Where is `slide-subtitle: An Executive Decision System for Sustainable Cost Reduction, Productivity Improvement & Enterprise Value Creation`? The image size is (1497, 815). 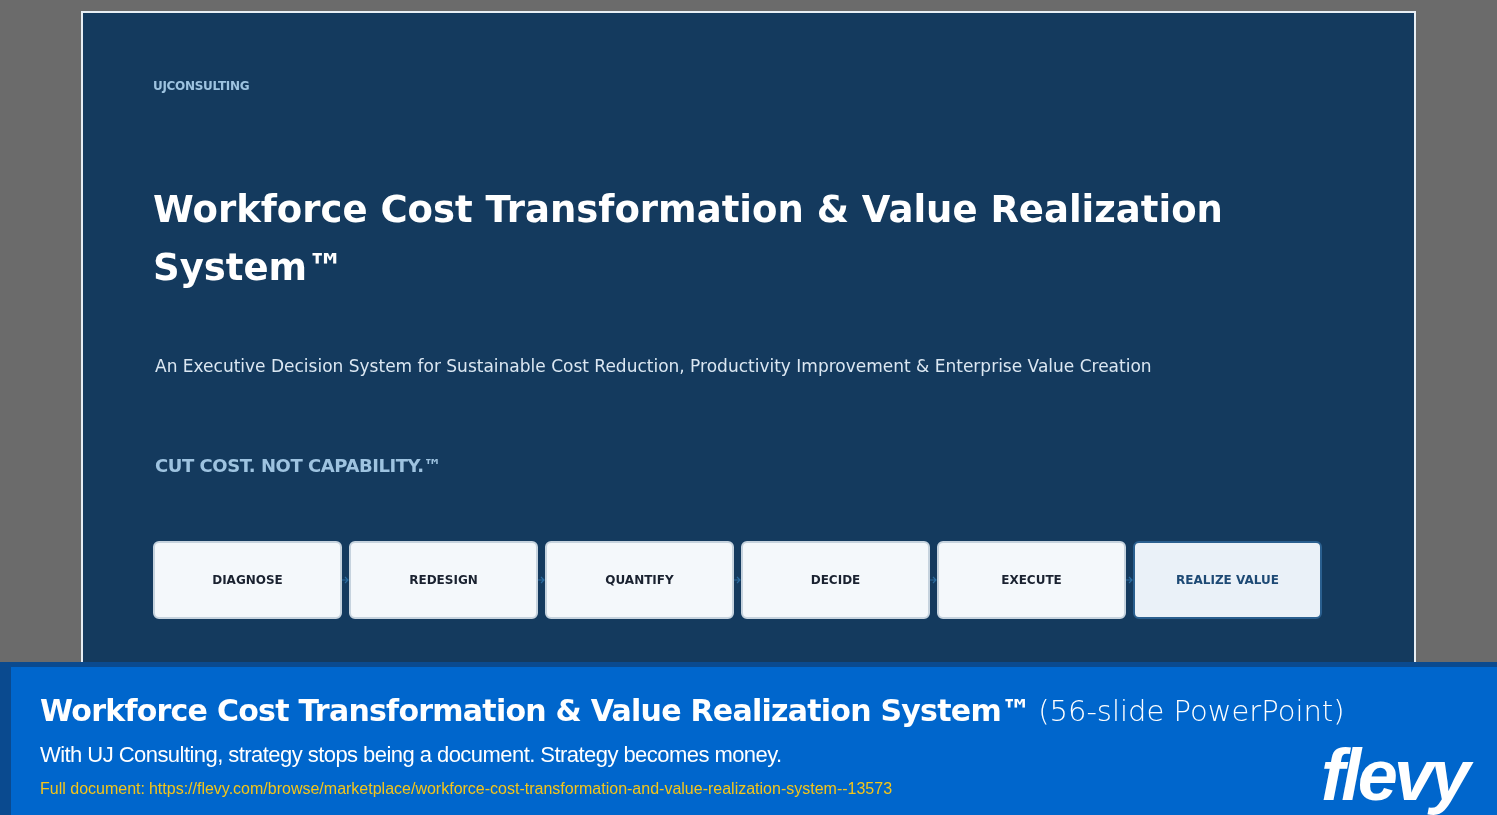
slide-subtitle: An Executive Decision System for Sustainable Cost Reduction, Productivity Improvement & Enterprise Value Creation is located at coordinates (654, 366).